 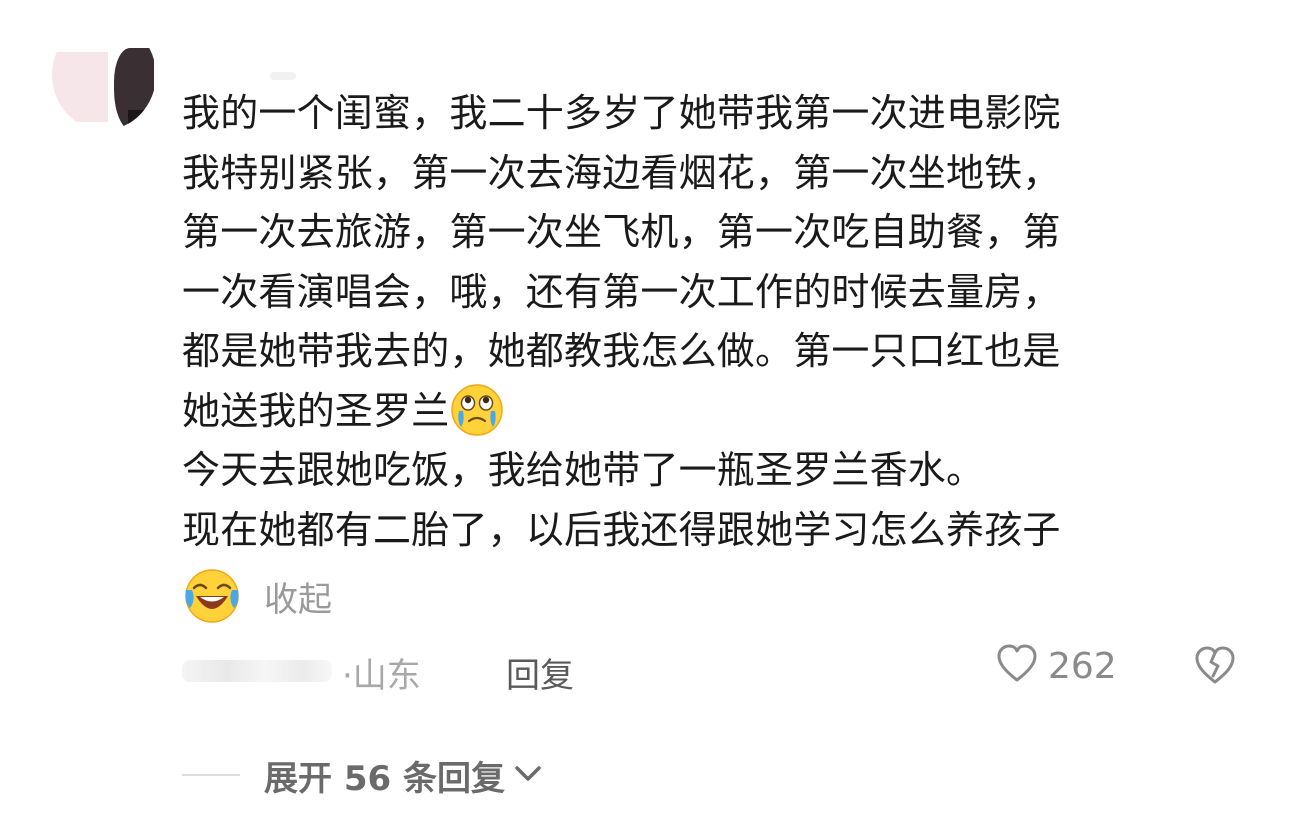 I want to click on avatar-background, so click(x=80, y=87).